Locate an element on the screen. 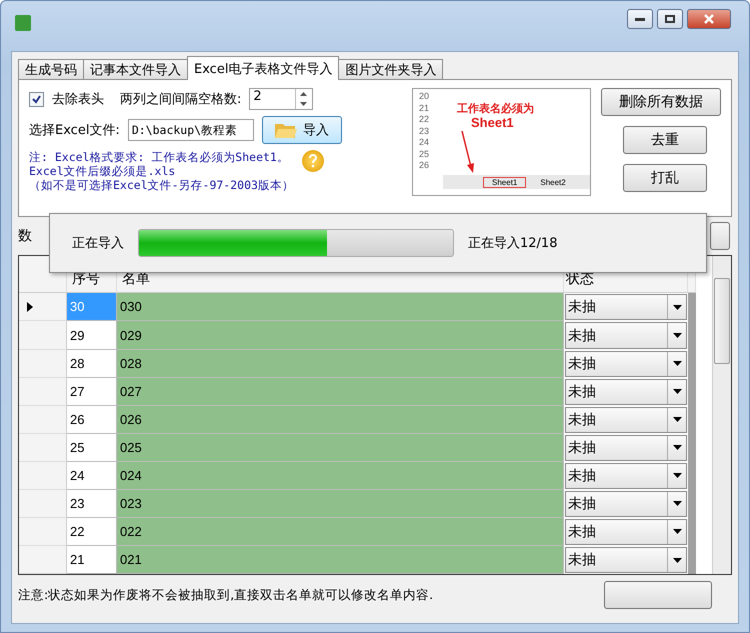 The height and width of the screenshot is (633, 750). table-cell: 27 is located at coordinates (92, 392).